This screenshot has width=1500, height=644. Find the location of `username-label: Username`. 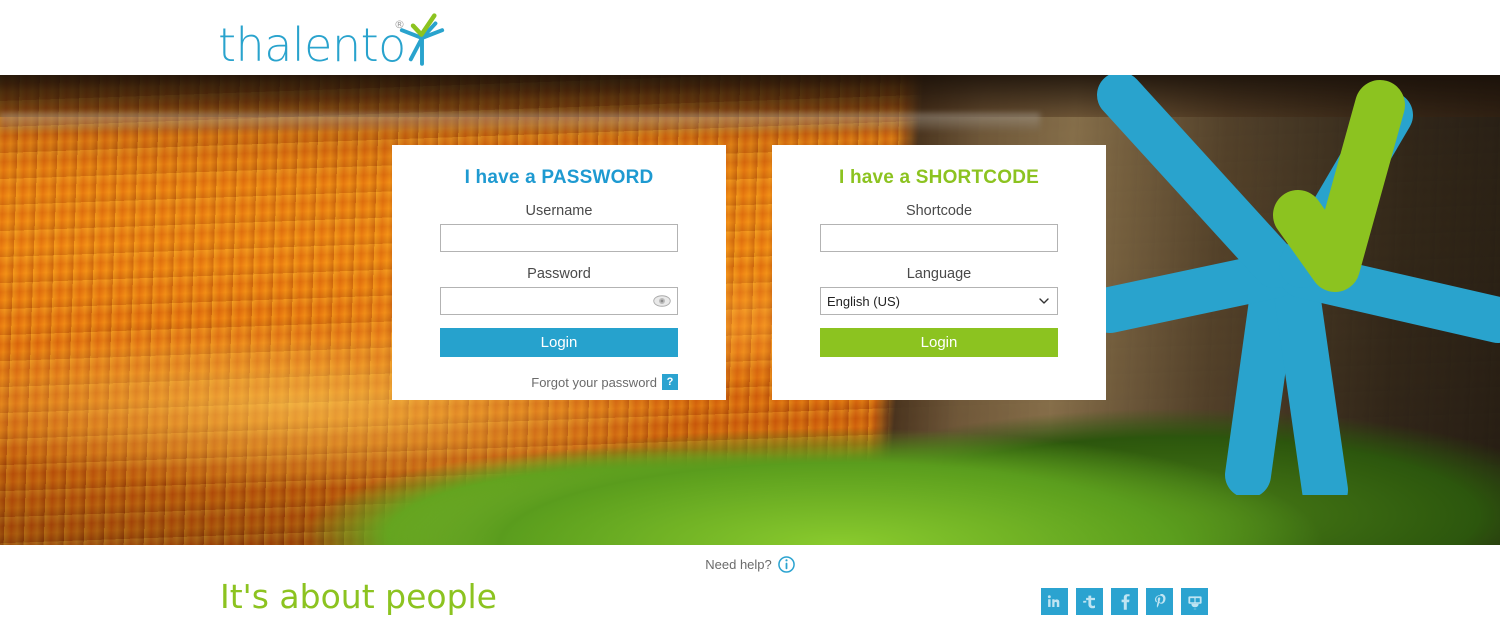

username-label: Username is located at coordinates (559, 211).